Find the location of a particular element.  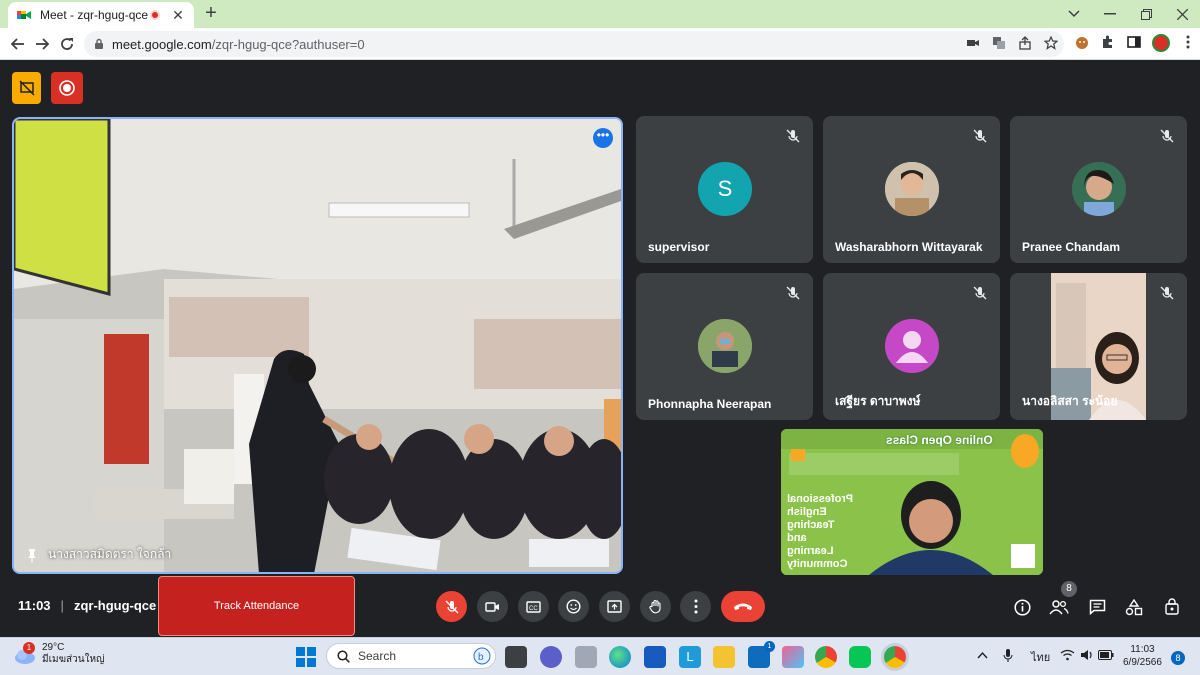

mail-app-icon: 1 is located at coordinates (761, 654).